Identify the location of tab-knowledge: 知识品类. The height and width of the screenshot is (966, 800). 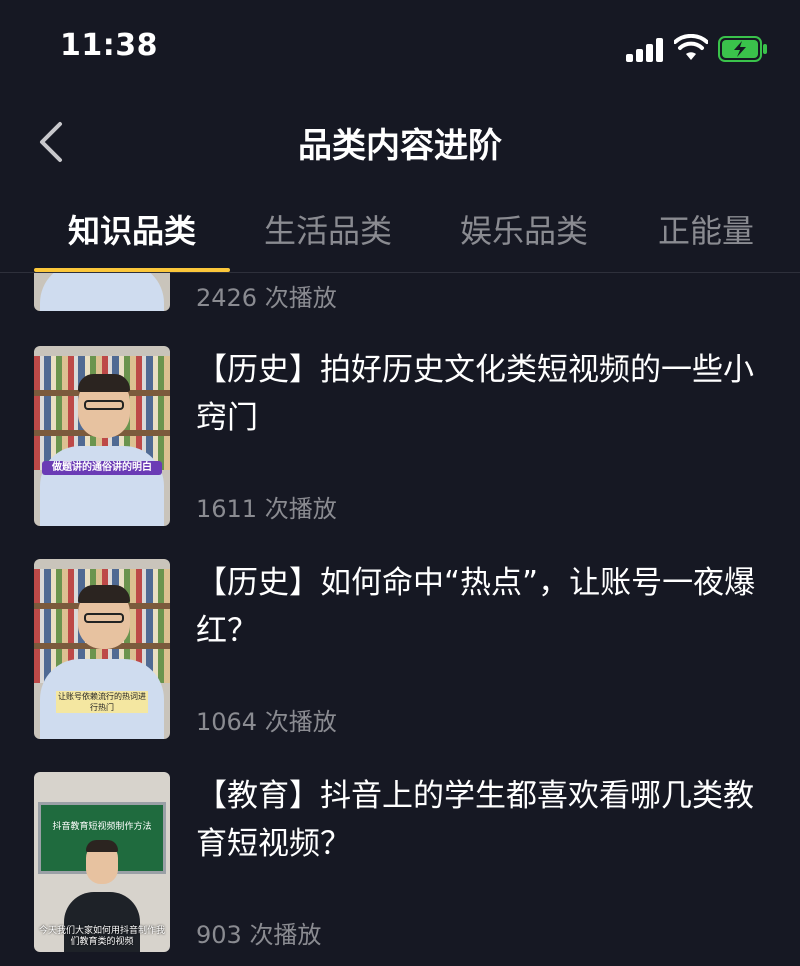
(132, 229).